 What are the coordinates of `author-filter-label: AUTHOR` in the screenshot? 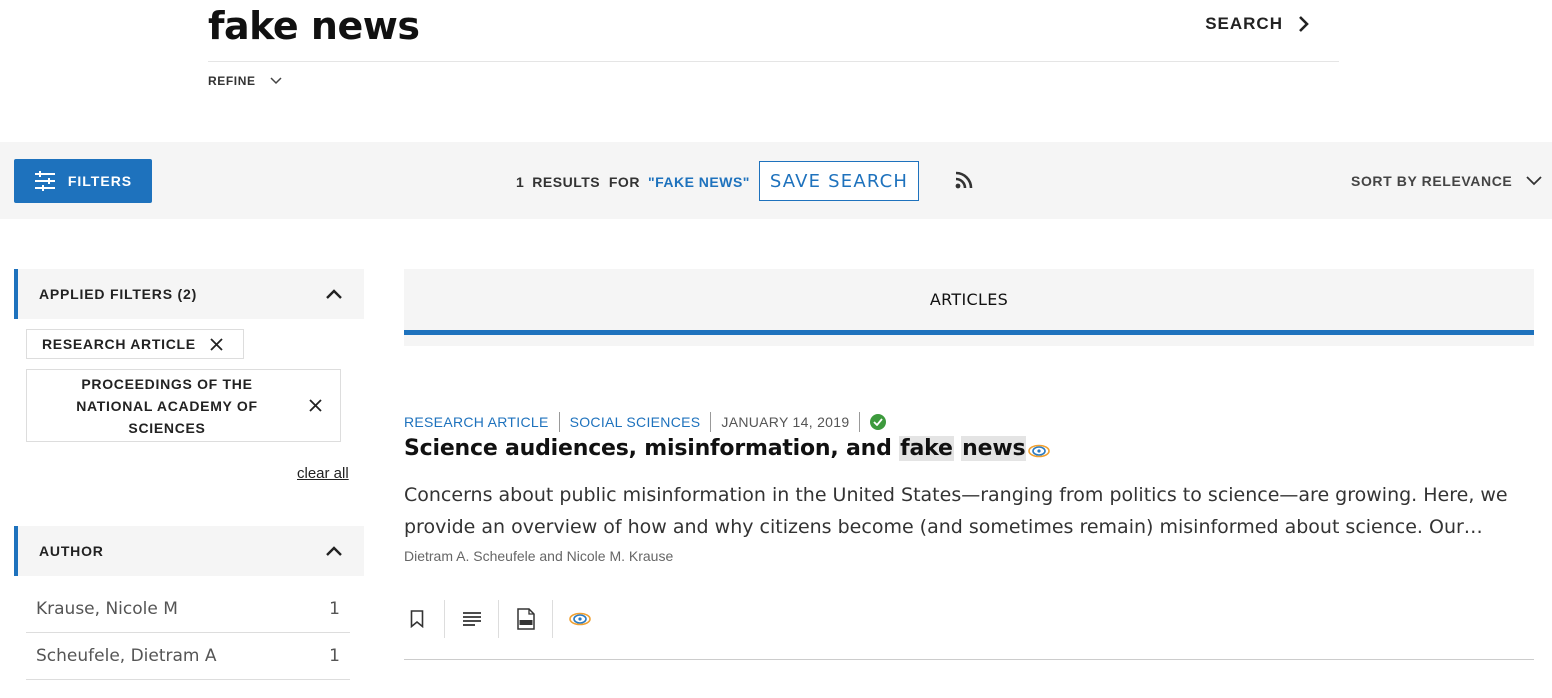 It's located at (71, 551).